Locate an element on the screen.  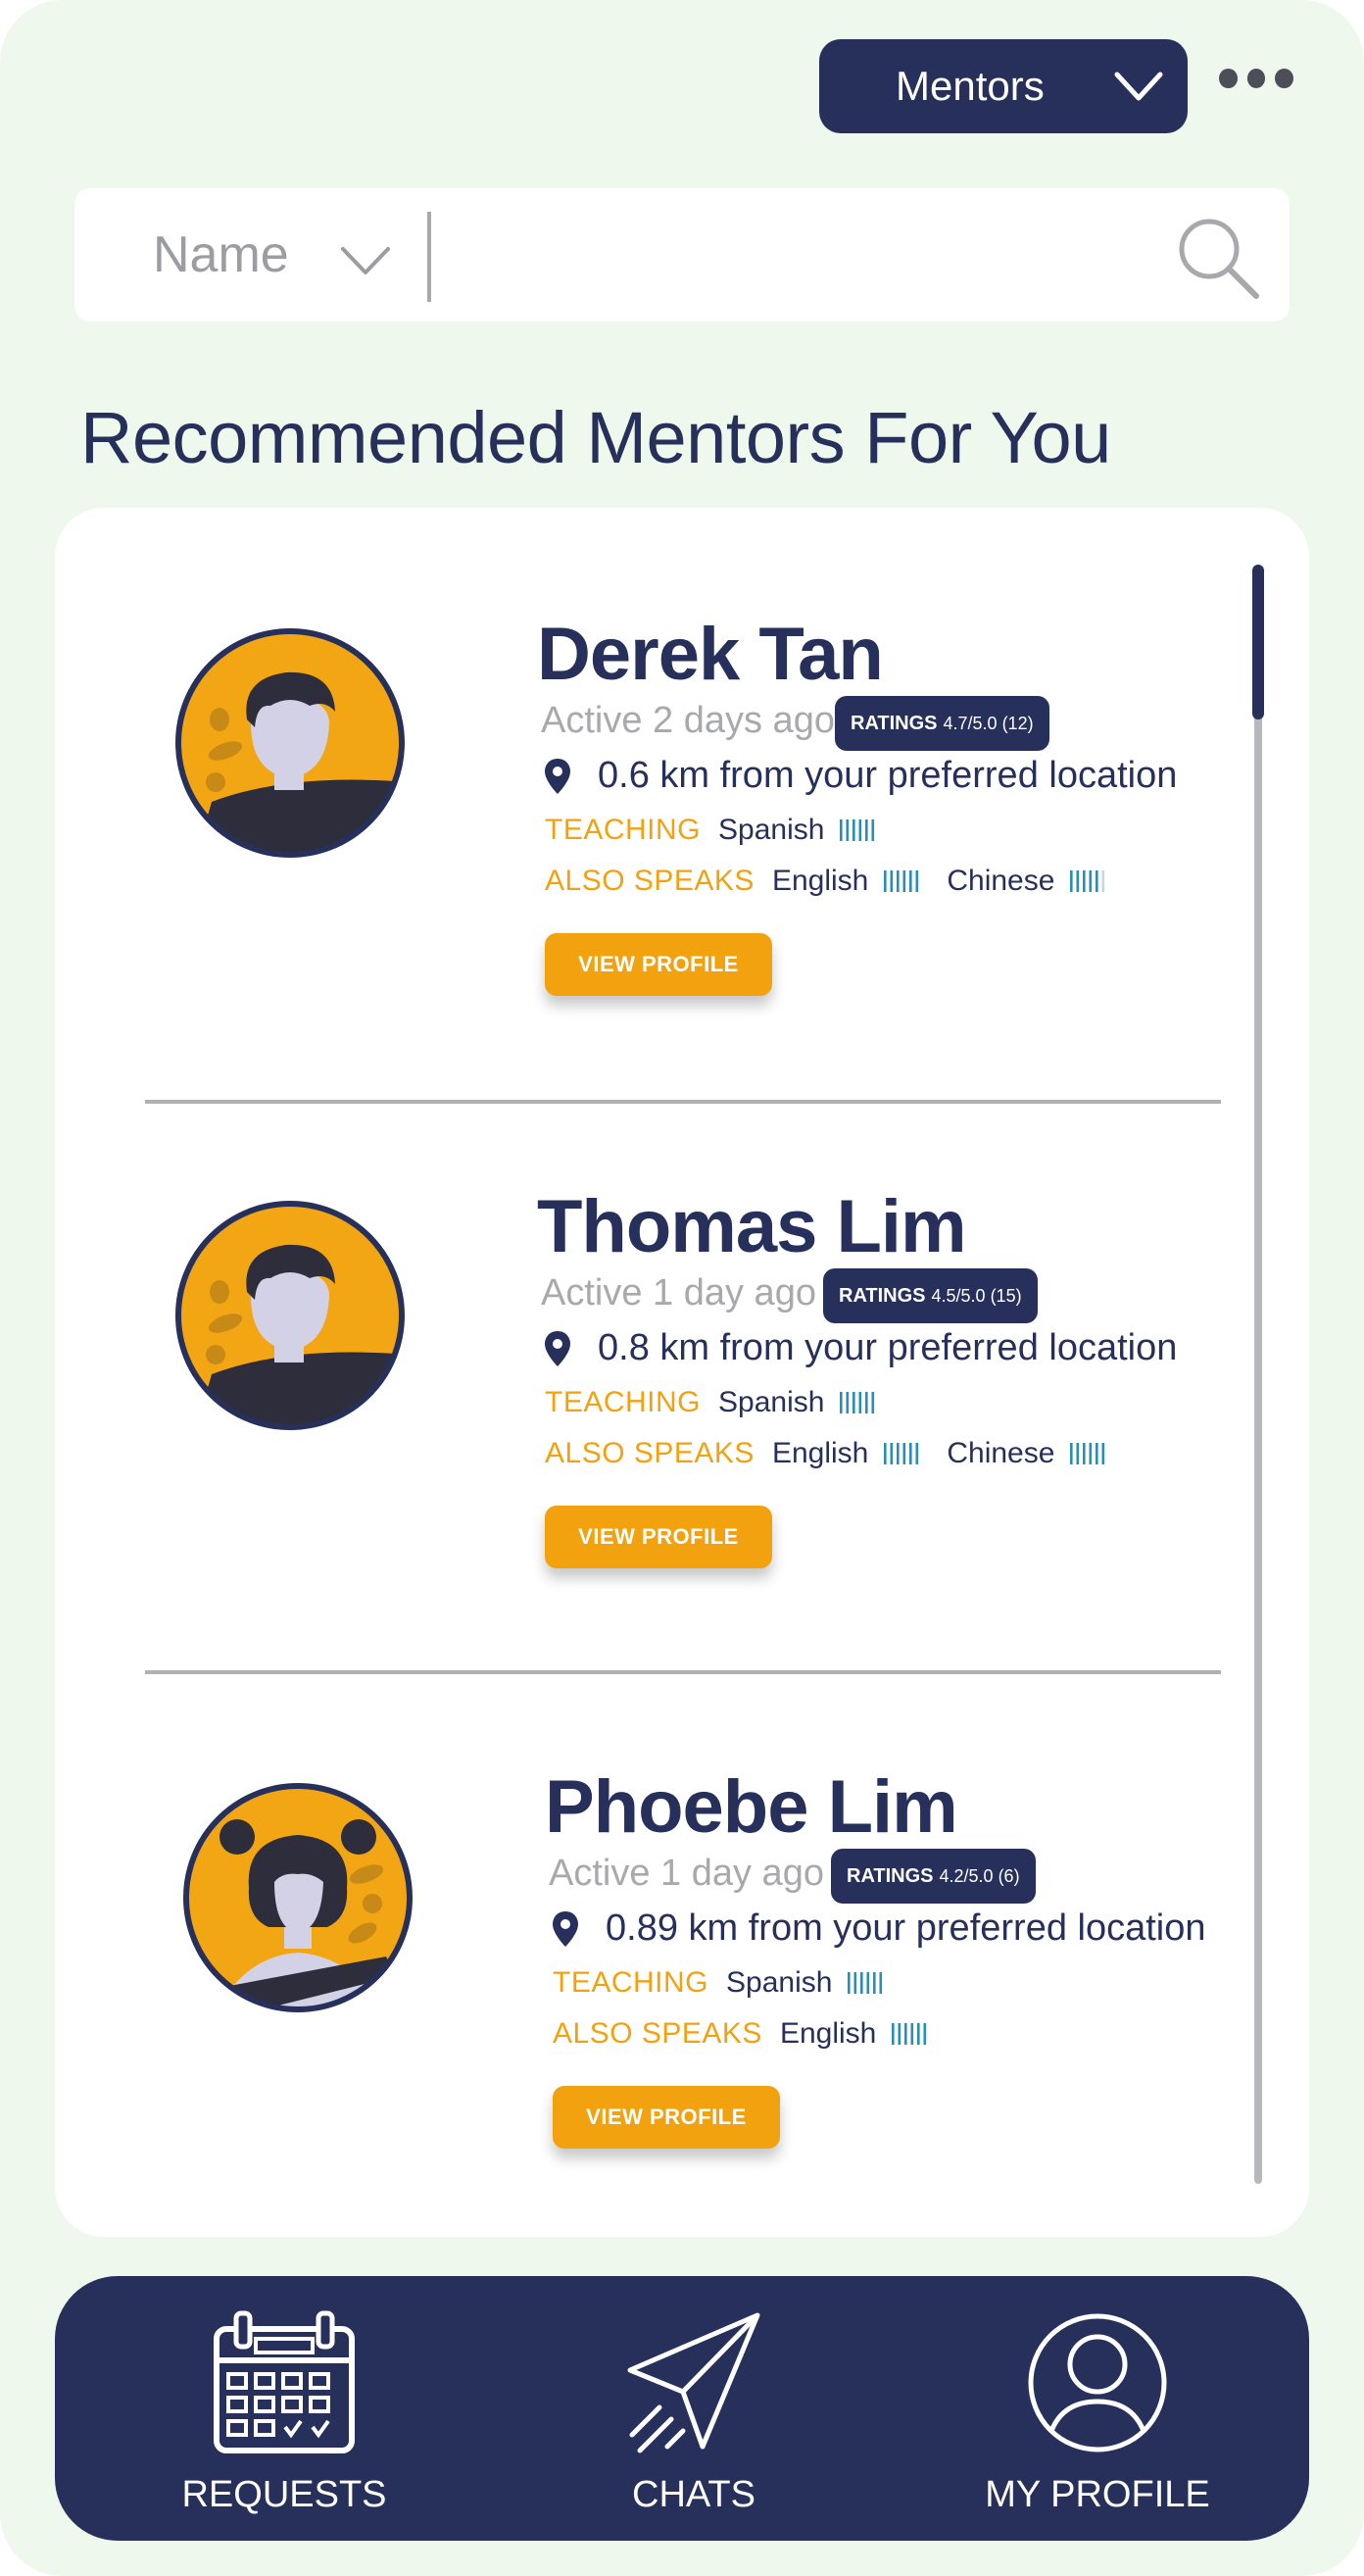
search-divider is located at coordinates (429, 257).